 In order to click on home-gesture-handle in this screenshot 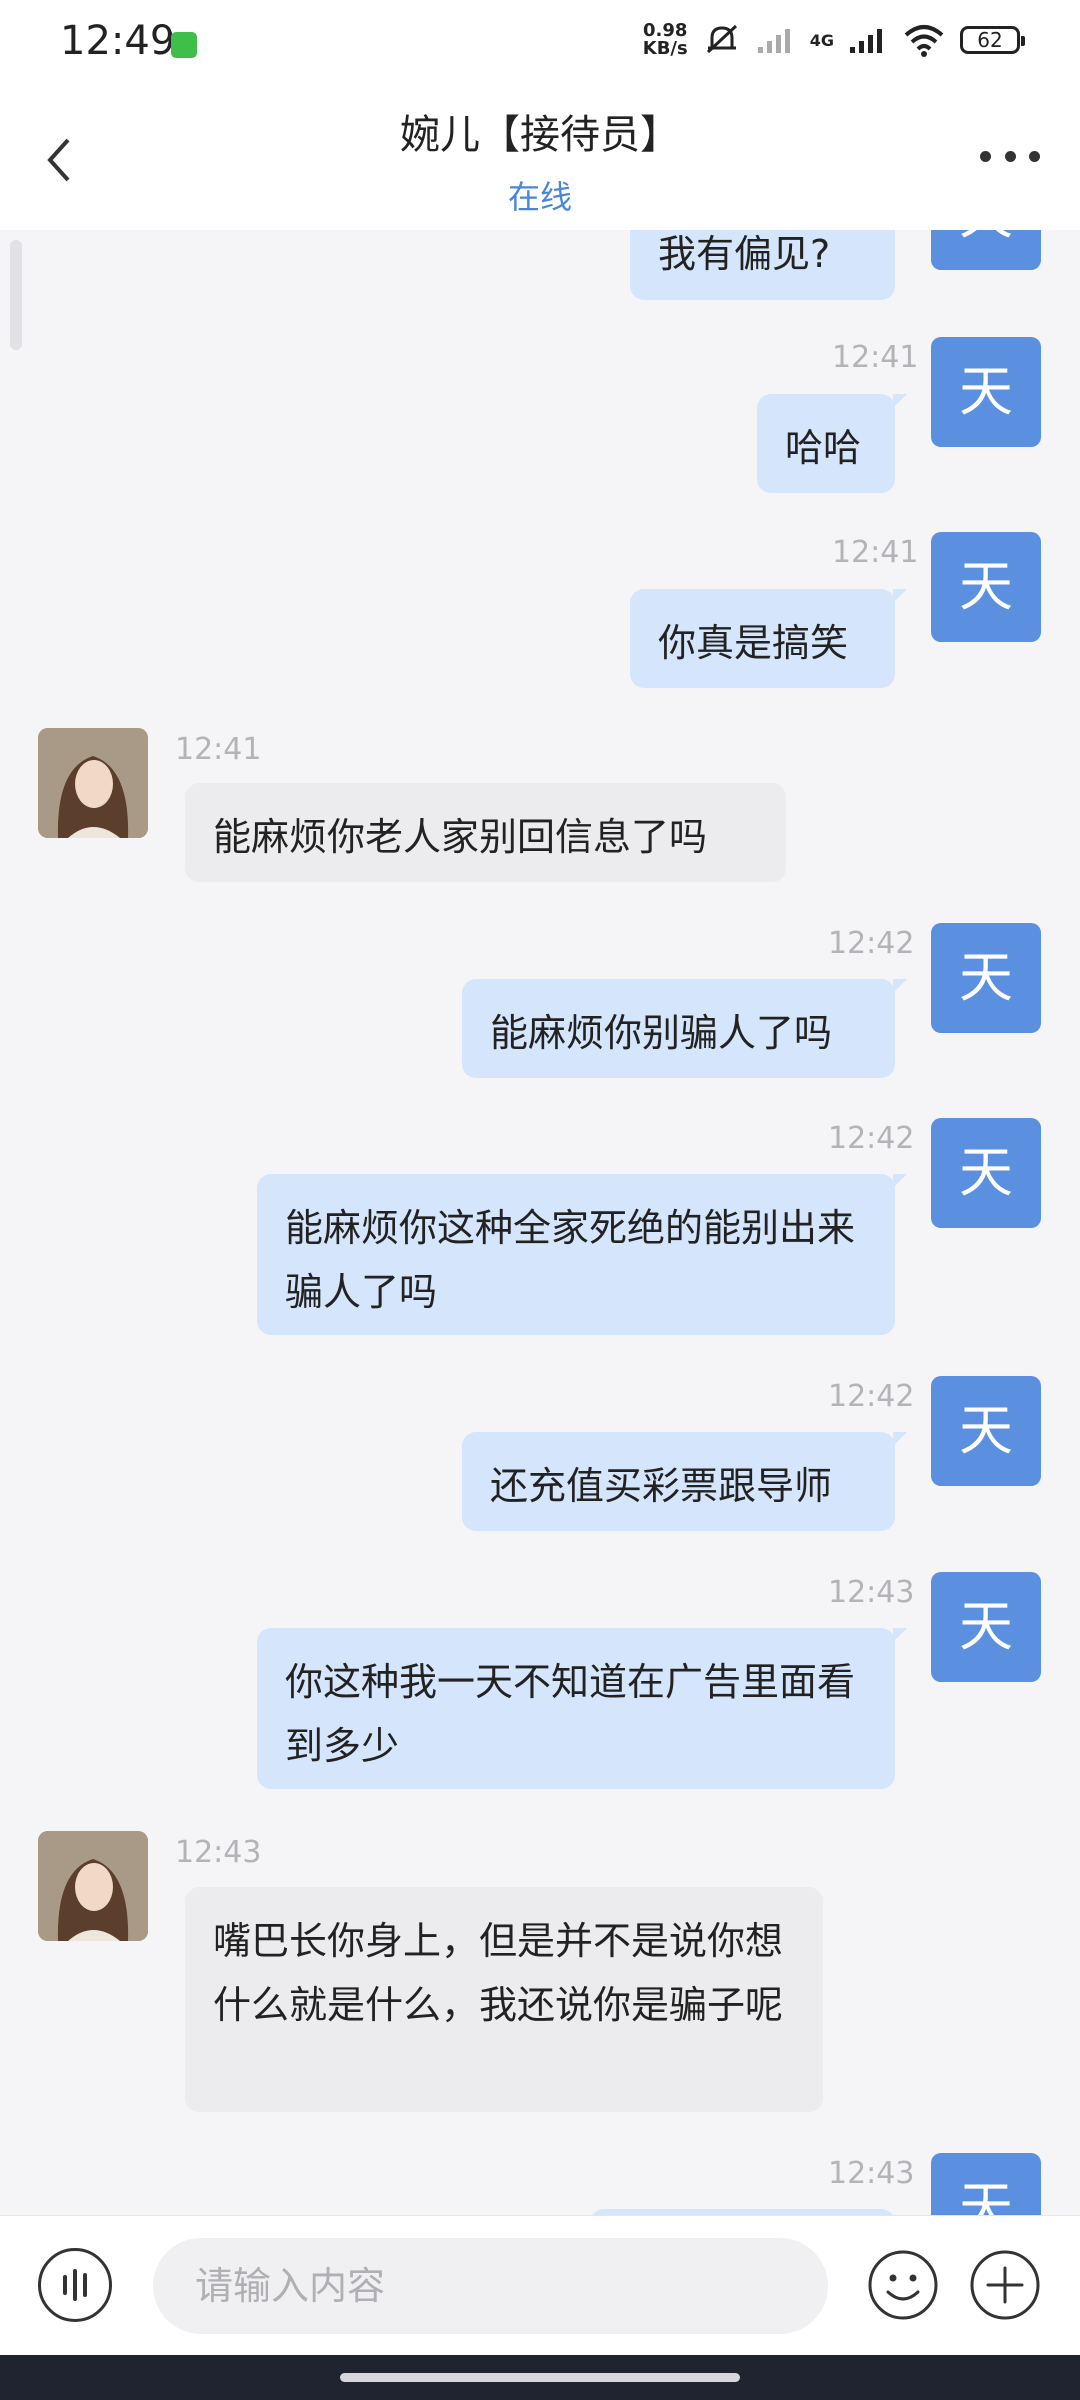, I will do `click(540, 2377)`.